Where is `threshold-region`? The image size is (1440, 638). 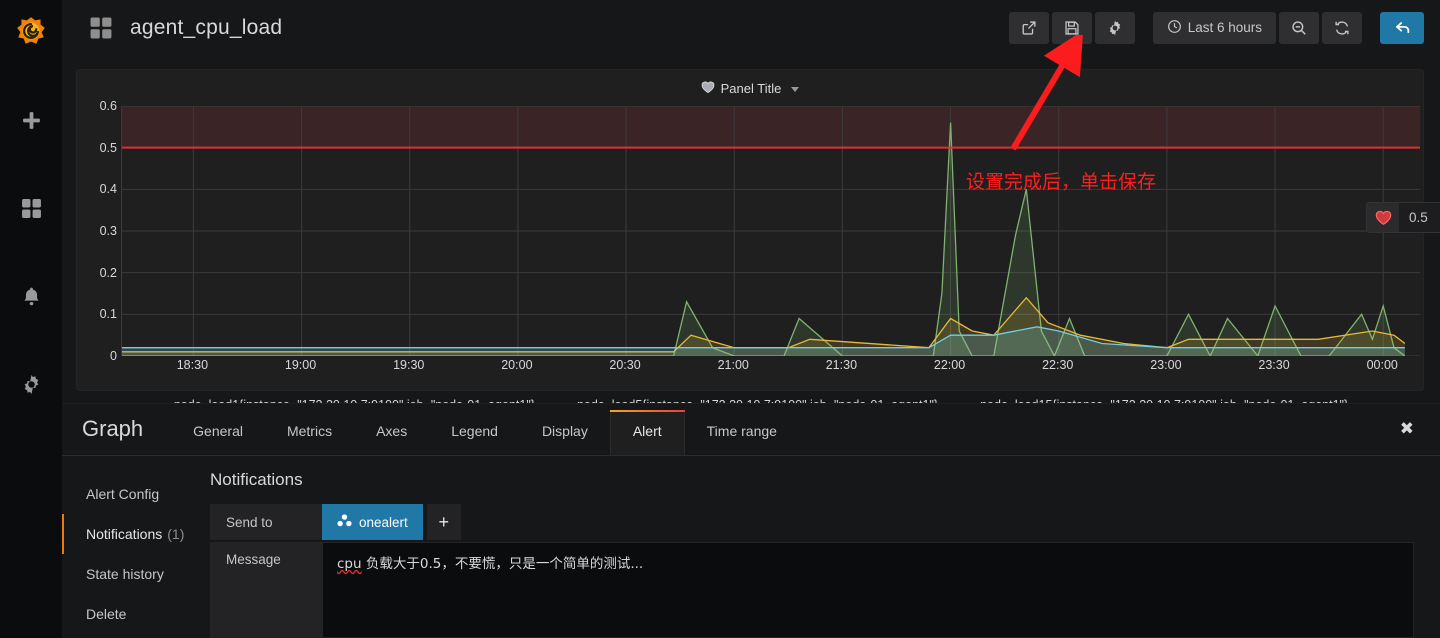
threshold-region is located at coordinates (771, 127).